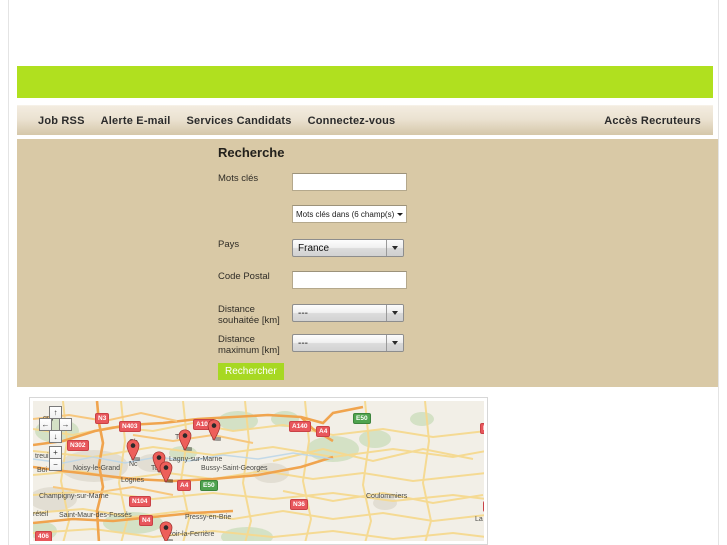 Image resolution: width=727 pixels, height=545 pixels. Describe the element at coordinates (55, 464) in the screenshot. I see `map-zoom-out-button: −` at that location.